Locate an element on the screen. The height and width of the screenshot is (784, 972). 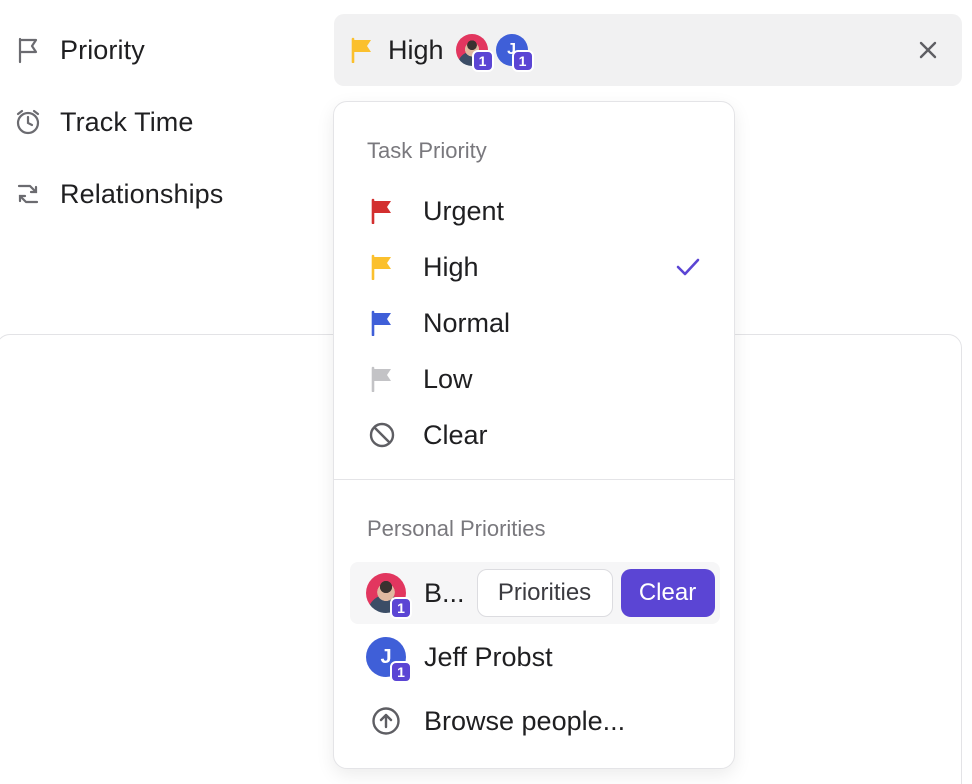
field-label: Priority is located at coordinates (102, 49).